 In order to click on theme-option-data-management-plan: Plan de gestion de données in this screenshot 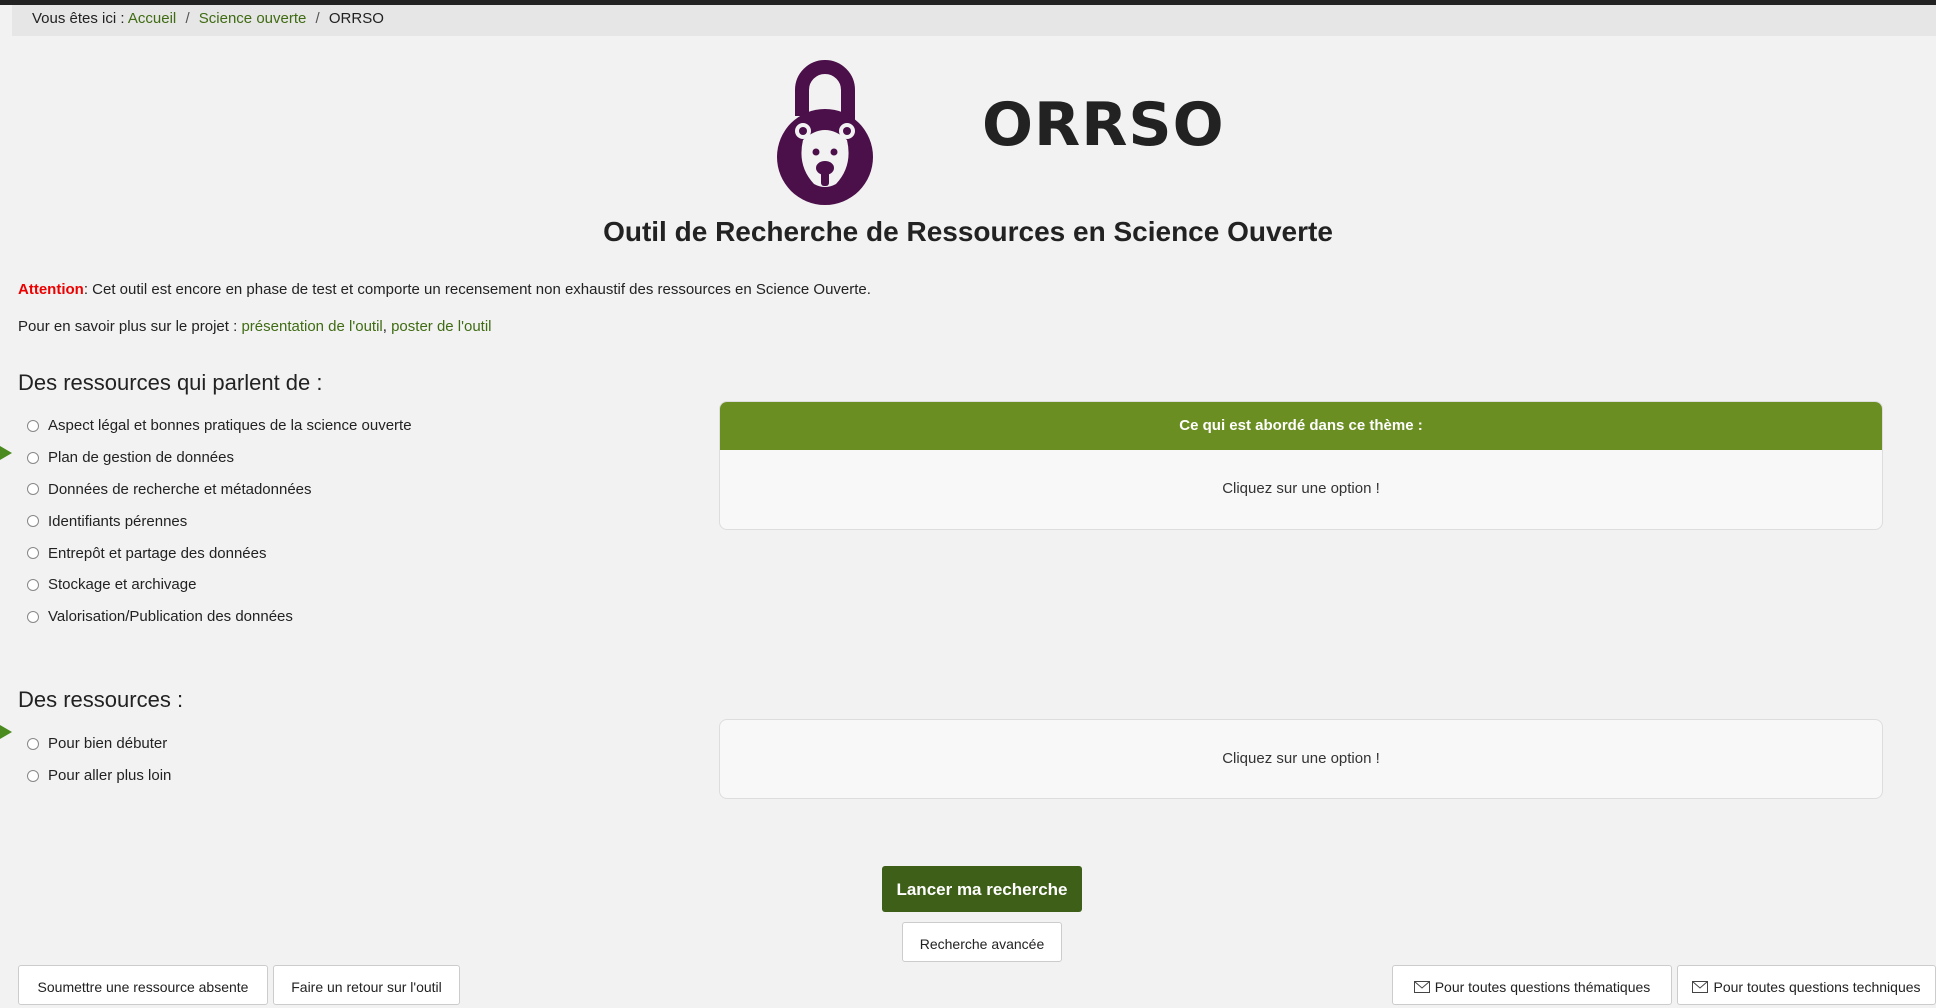, I will do `click(219, 458)`.